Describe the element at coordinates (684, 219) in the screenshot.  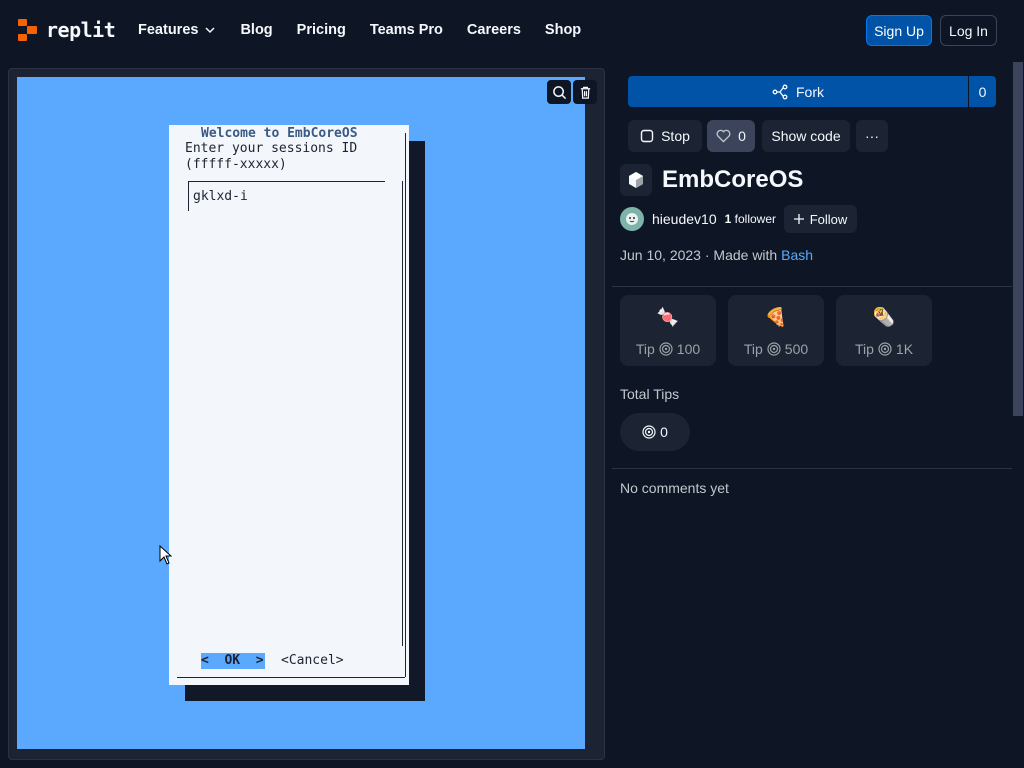
I see `owner-name: hieudev10` at that location.